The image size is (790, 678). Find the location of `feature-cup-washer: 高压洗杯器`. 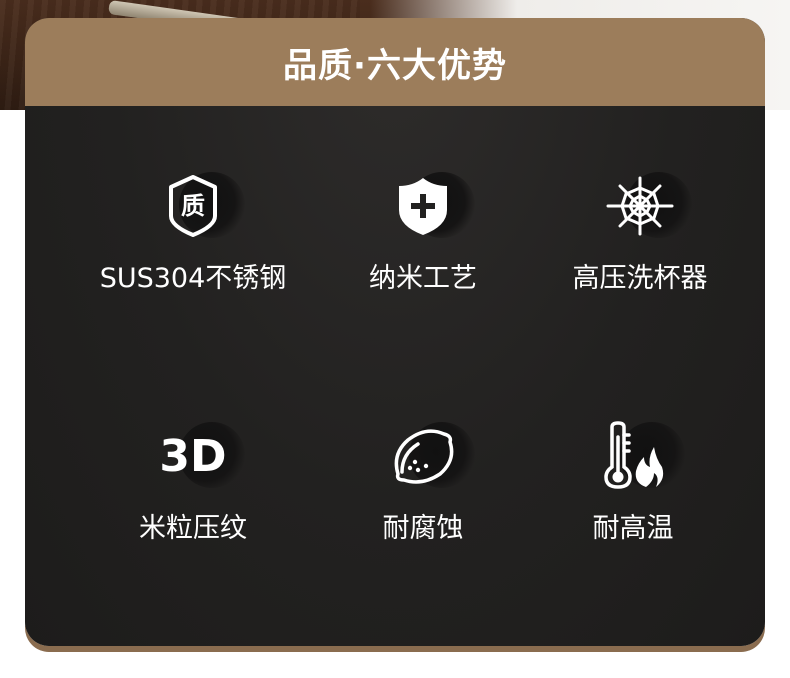

feature-cup-washer: 高压洗杯器 is located at coordinates (640, 230).